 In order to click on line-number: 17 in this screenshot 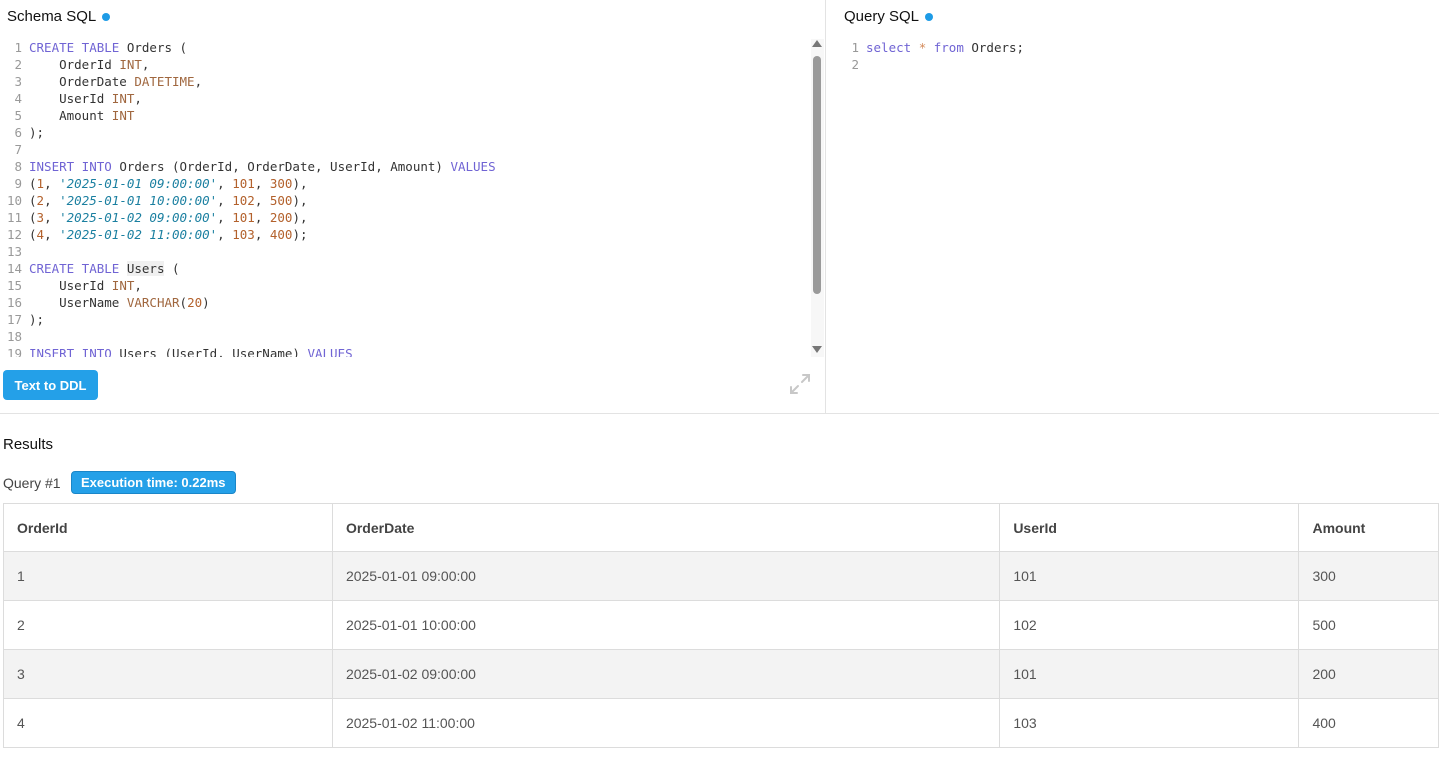, I will do `click(14, 319)`.